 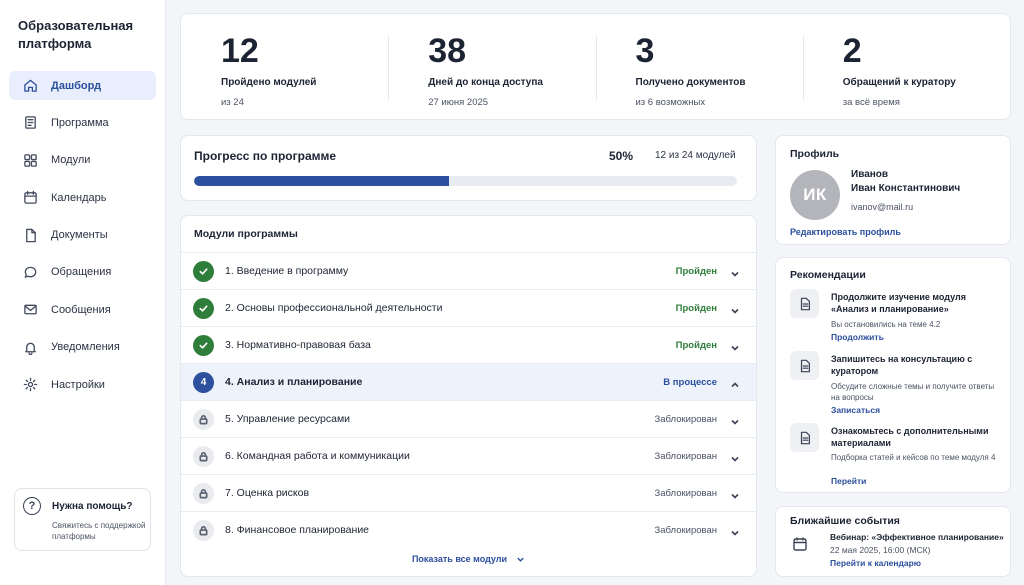 I want to click on stat-days-left: 38 Дней до конца доступа 27 июня 2025, so click(x=491, y=66).